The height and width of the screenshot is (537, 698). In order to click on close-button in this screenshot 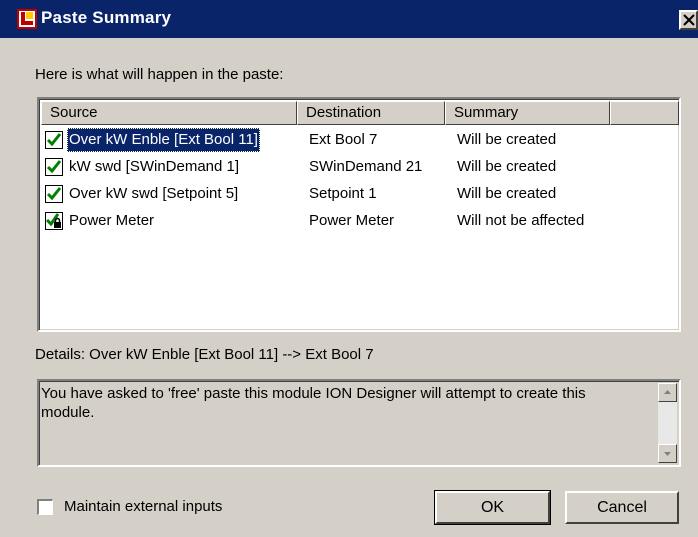, I will do `click(688, 20)`.